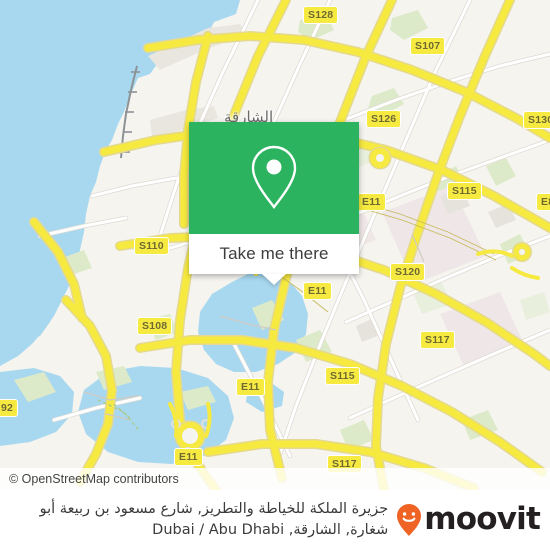 This screenshot has width=550, height=550. What do you see at coordinates (9, 408) in the screenshot?
I see `road-shield-92-edge: 92` at bounding box center [9, 408].